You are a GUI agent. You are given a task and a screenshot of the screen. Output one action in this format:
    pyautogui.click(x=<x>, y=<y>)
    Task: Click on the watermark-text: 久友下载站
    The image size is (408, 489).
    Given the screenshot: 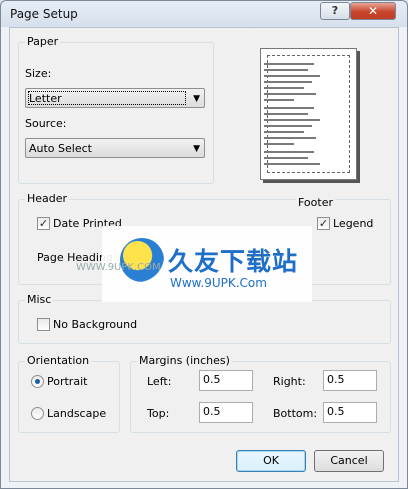 What is the action you would take?
    pyautogui.click(x=233, y=261)
    